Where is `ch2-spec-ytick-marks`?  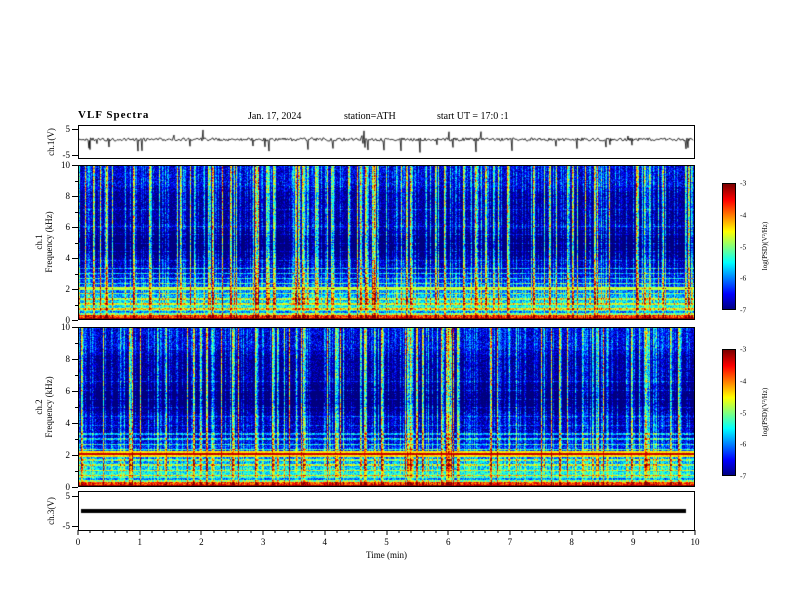 ch2-spec-ytick-marks is located at coordinates (74, 407).